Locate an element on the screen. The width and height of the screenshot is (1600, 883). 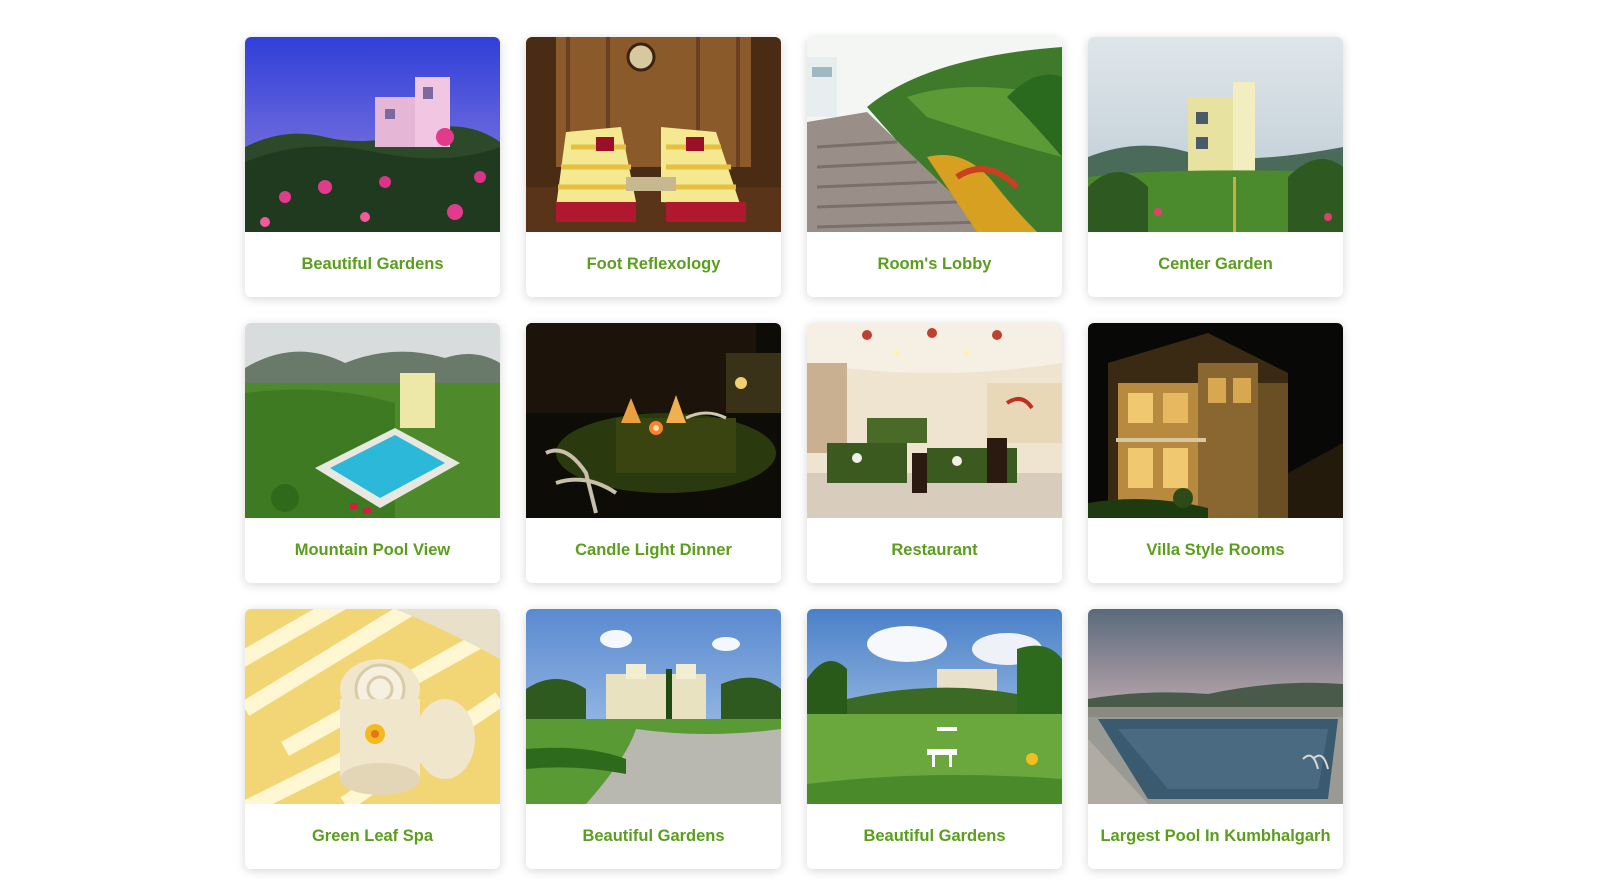
resort-driveway-garden-photo is located at coordinates (653, 706).